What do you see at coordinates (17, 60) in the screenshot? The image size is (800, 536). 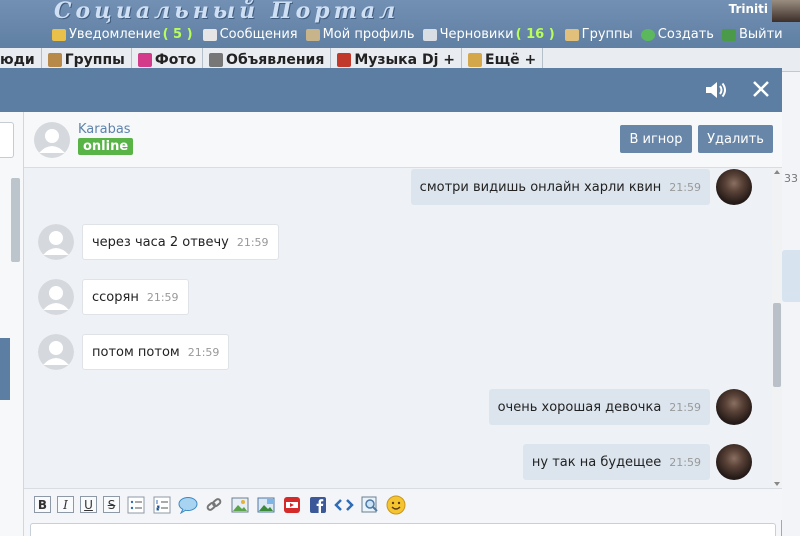 I see `nav2-people-label: юди` at bounding box center [17, 60].